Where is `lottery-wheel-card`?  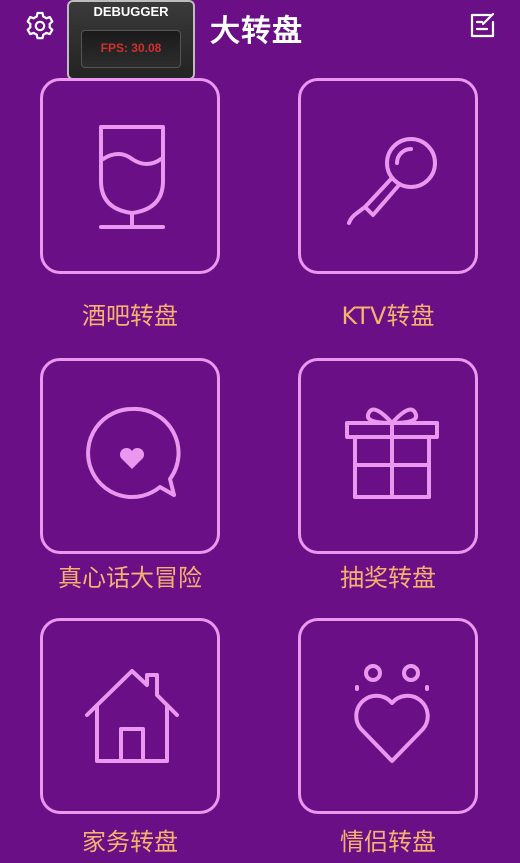 lottery-wheel-card is located at coordinates (388, 456).